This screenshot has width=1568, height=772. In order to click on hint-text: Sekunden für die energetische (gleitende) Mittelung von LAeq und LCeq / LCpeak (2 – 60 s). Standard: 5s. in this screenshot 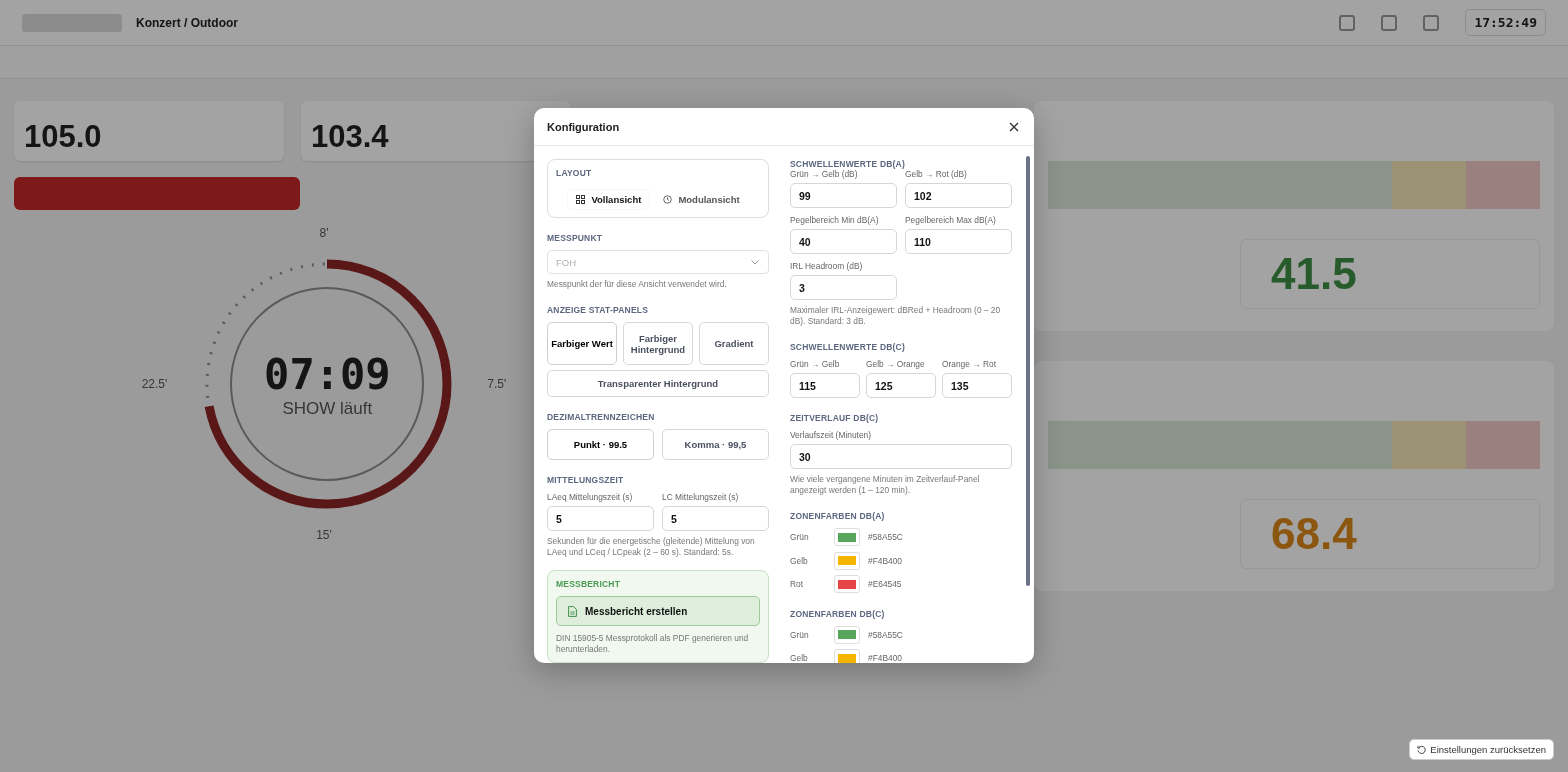, I will do `click(651, 547)`.